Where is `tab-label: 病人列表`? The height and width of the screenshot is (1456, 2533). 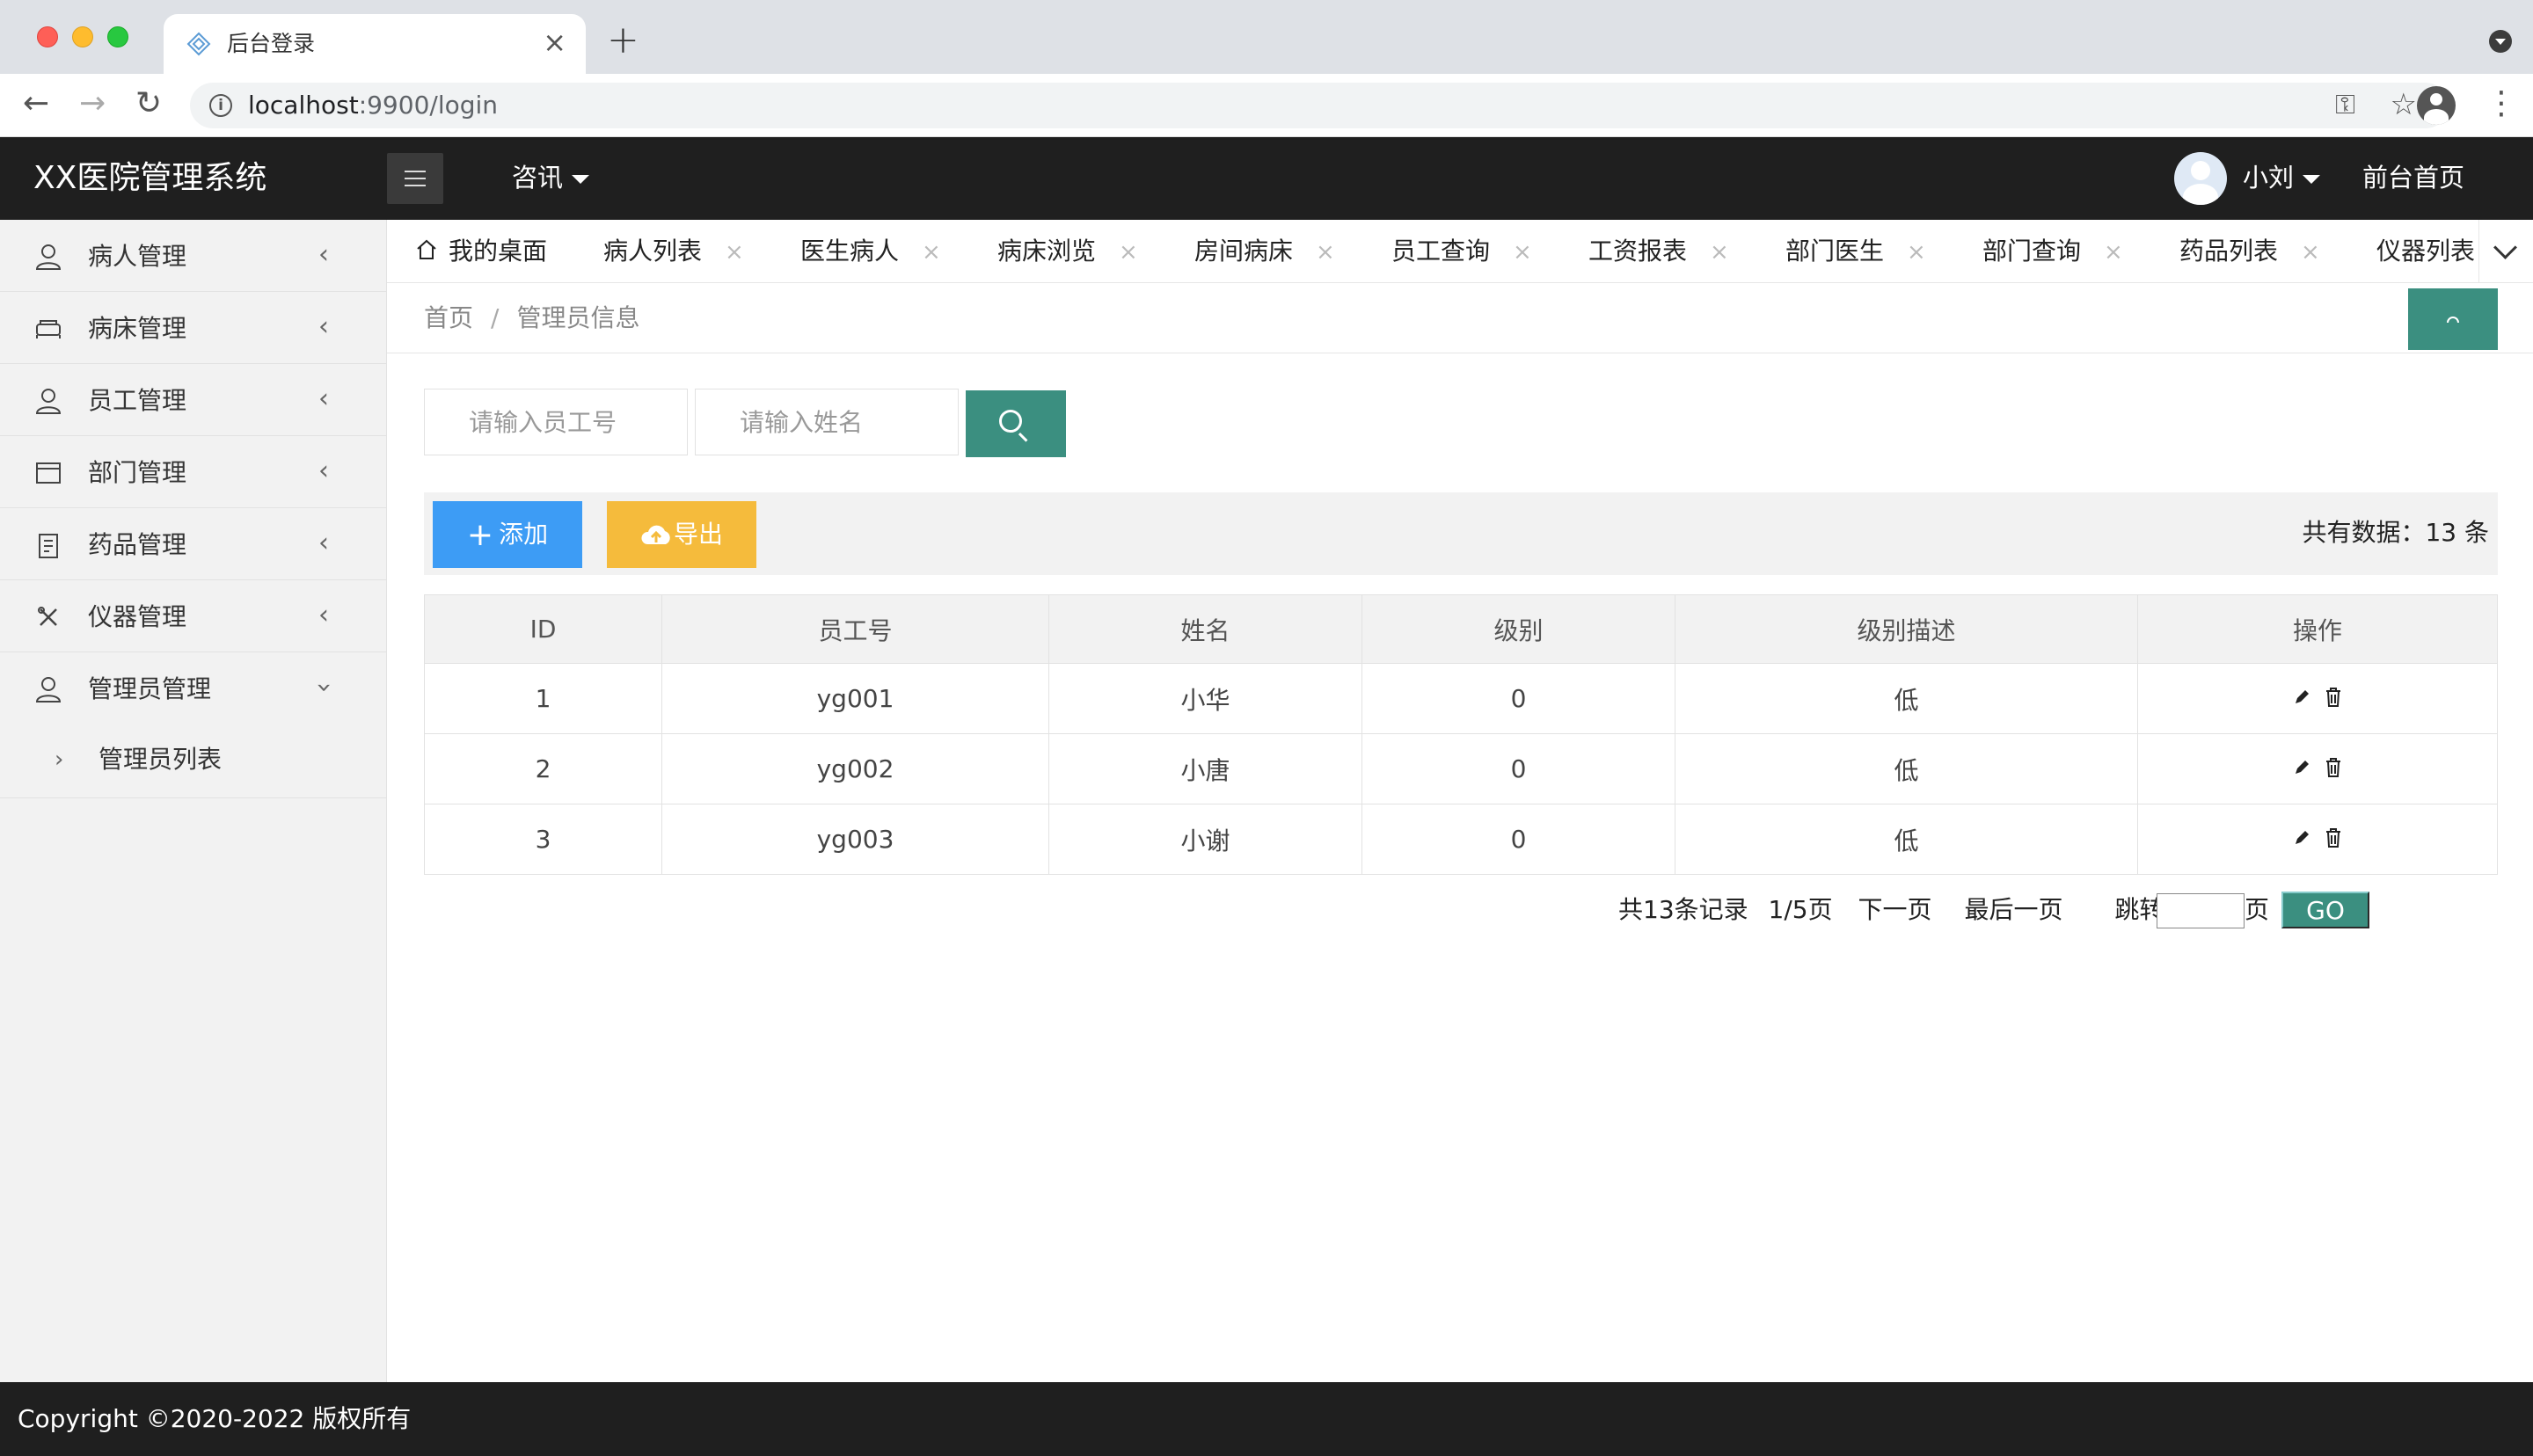 tab-label: 病人列表 is located at coordinates (653, 251).